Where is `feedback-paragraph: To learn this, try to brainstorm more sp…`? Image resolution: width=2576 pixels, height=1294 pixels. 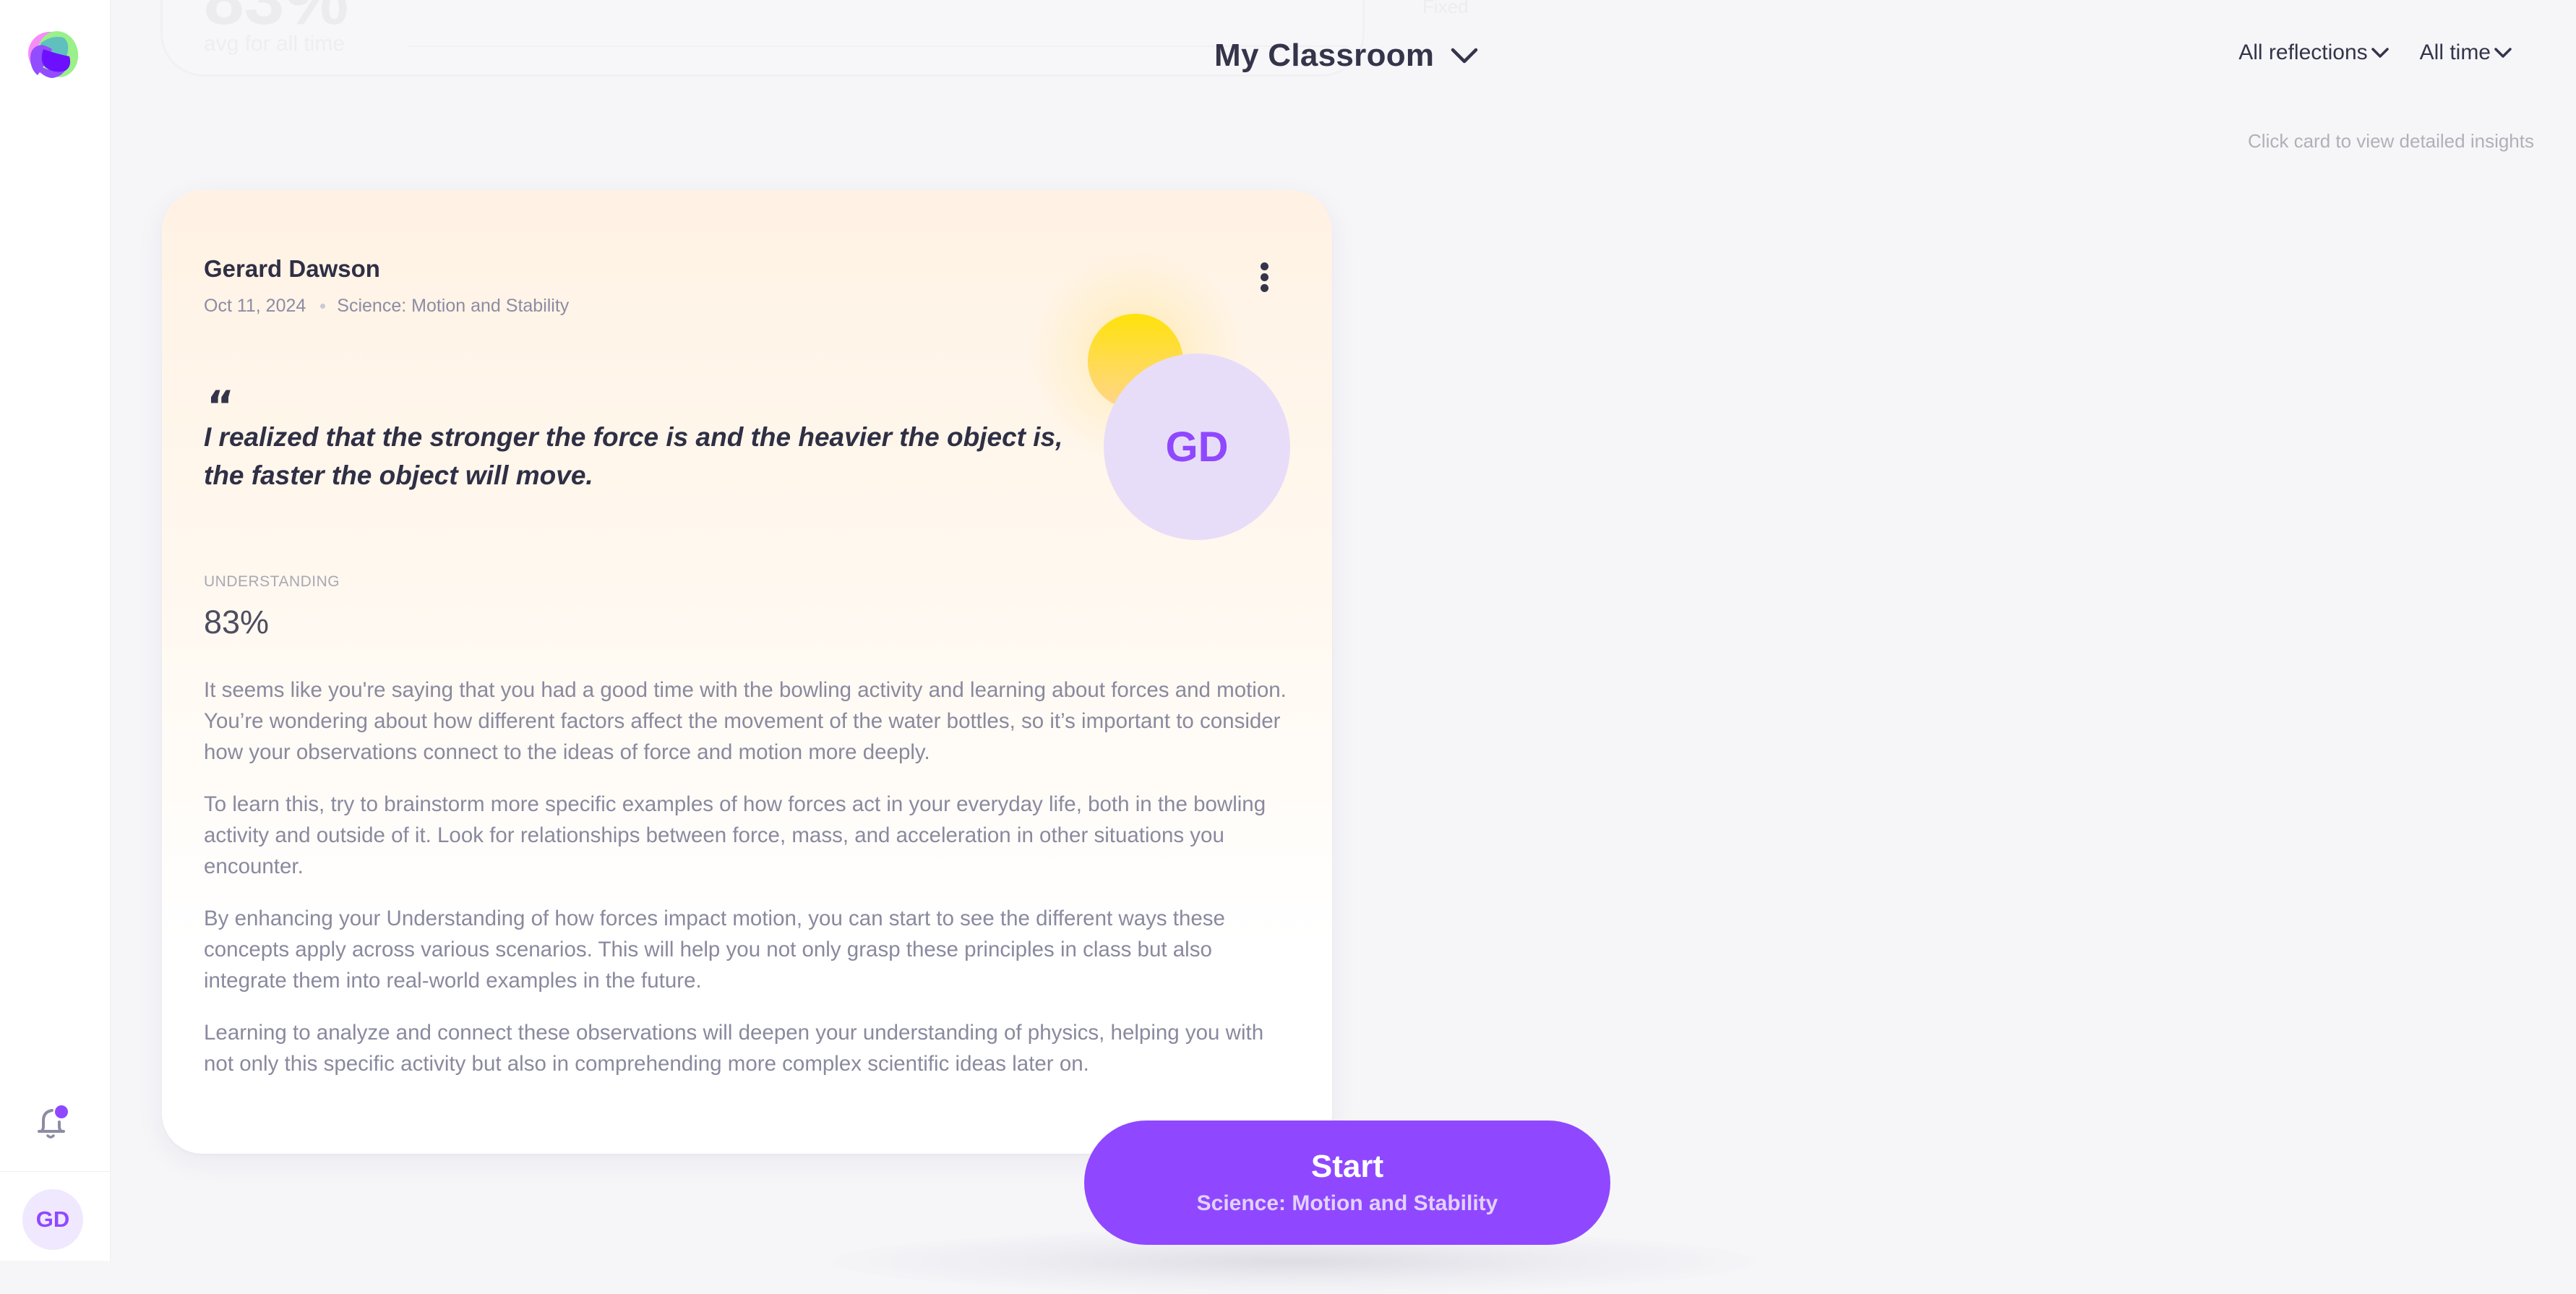 feedback-paragraph: To learn this, try to brainstorm more sp… is located at coordinates (735, 835).